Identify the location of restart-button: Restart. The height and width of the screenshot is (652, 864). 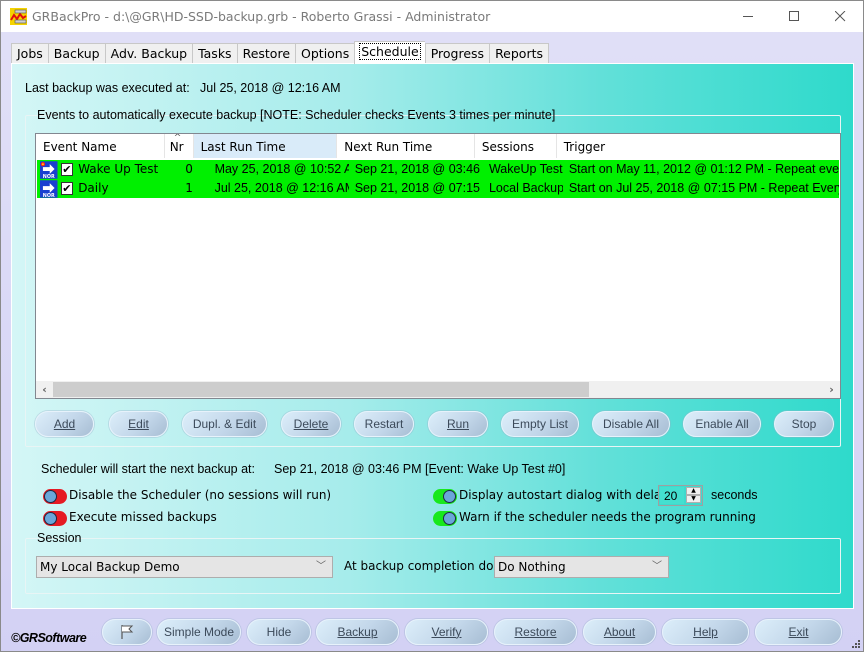
(384, 424).